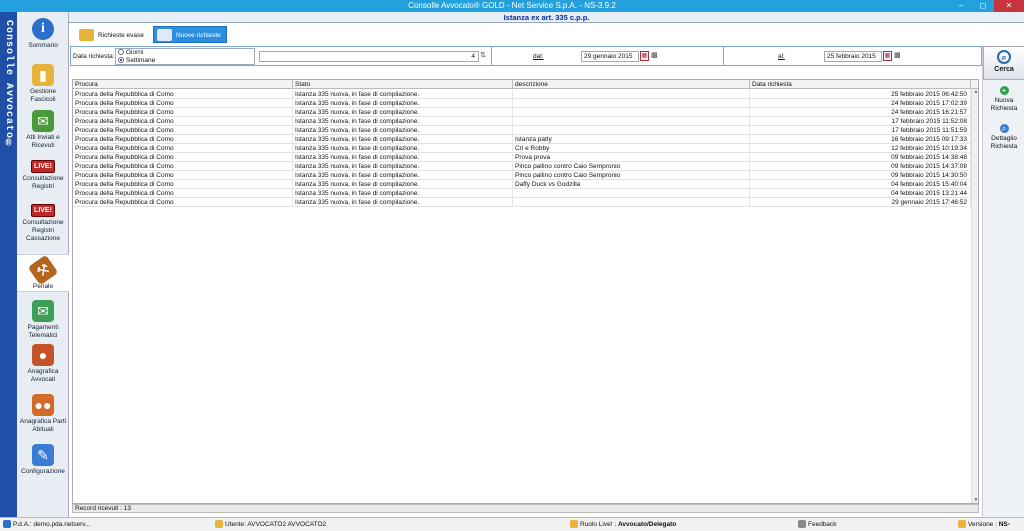  I want to click on nav-item-registri-cassazione: LIVE! Consultazione Registri Cassazione, so click(43, 223).